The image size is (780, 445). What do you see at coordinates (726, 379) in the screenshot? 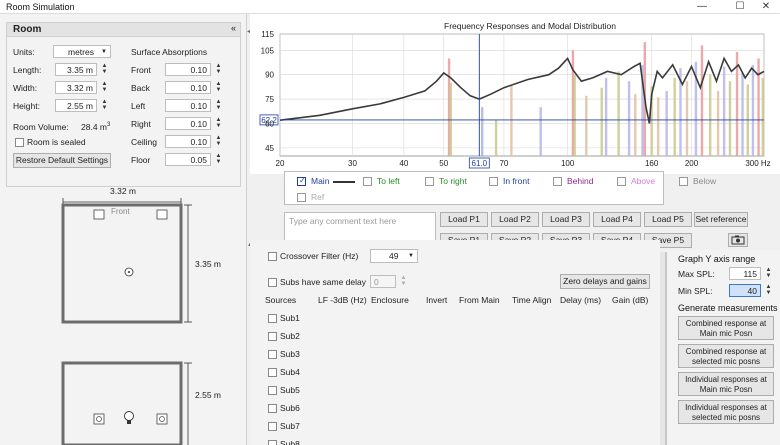
I see `generate-button-line1: Individual responses at` at bounding box center [726, 379].